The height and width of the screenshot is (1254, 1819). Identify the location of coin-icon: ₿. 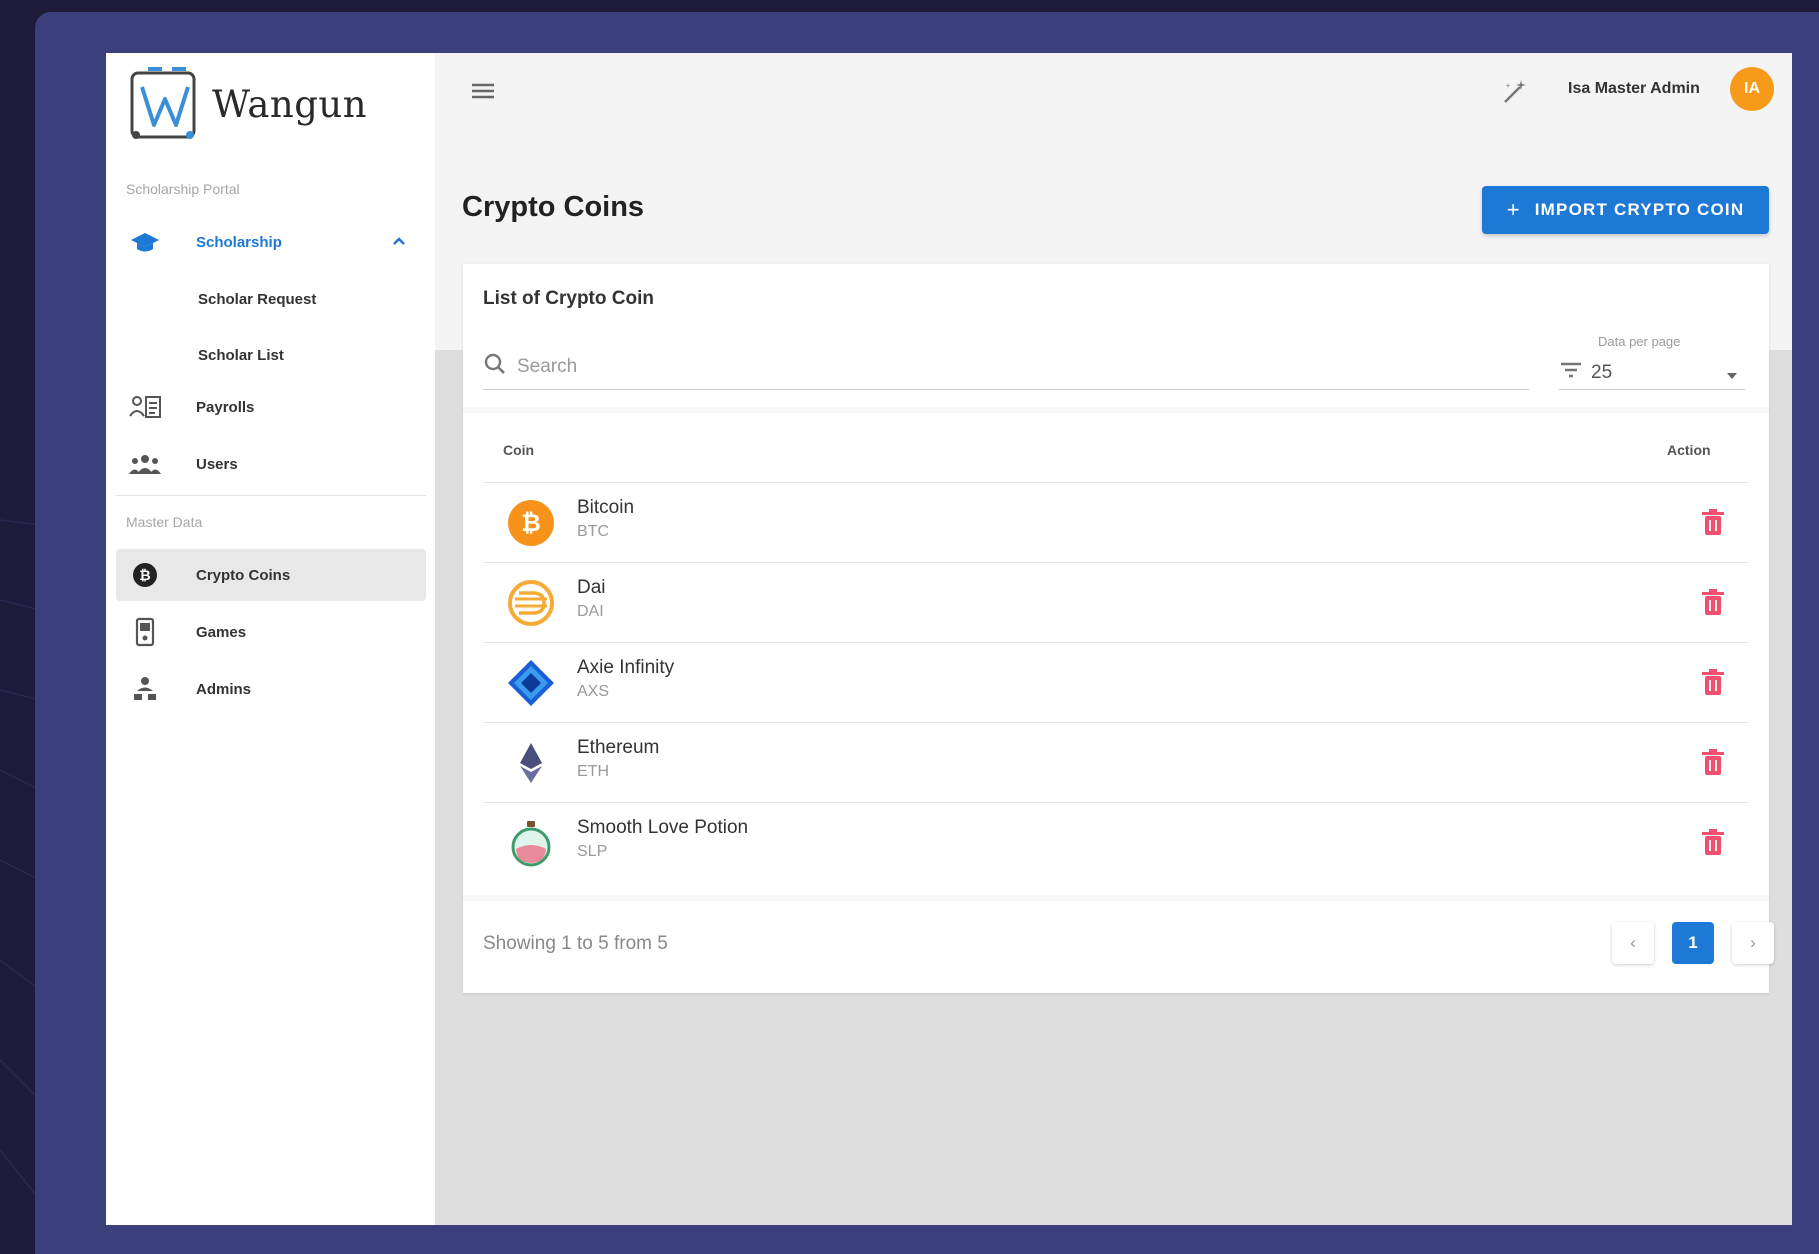
(145, 575).